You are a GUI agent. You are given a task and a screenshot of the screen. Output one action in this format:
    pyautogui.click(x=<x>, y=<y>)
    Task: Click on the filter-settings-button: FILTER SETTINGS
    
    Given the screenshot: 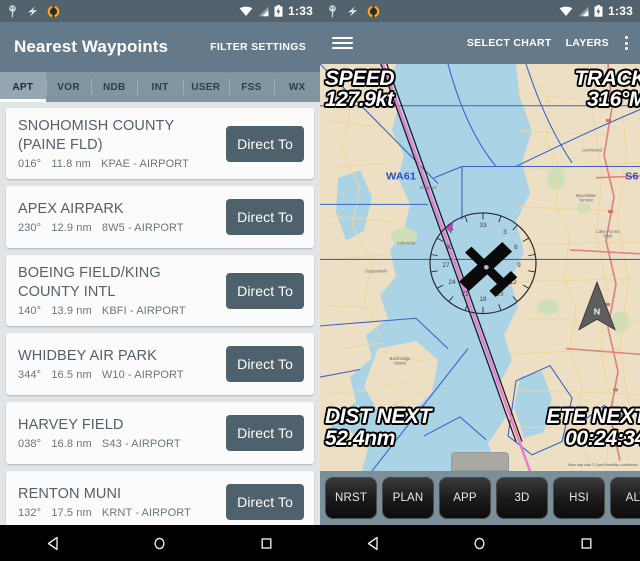 What is the action you would take?
    pyautogui.click(x=258, y=47)
    